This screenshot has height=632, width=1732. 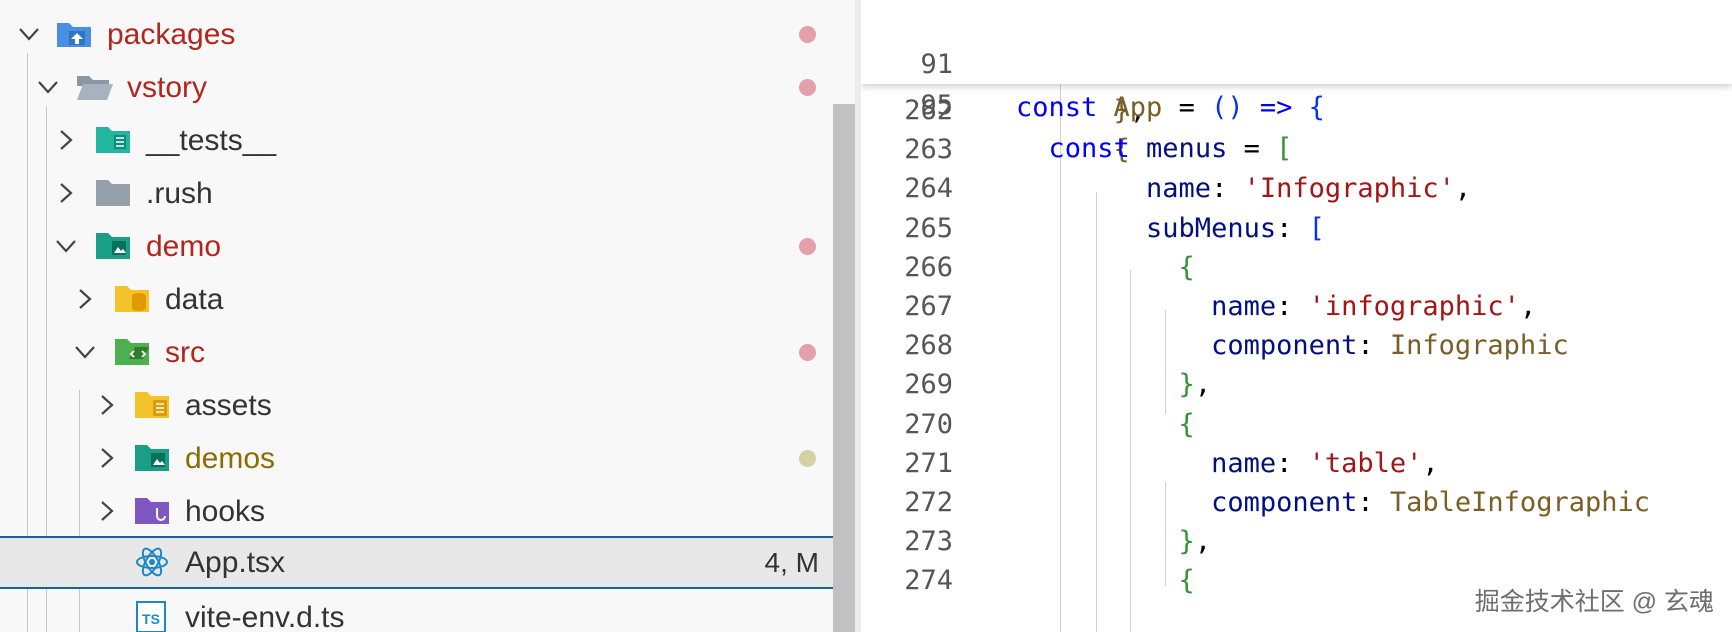 What do you see at coordinates (113, 193) in the screenshot?
I see `folder-icon` at bounding box center [113, 193].